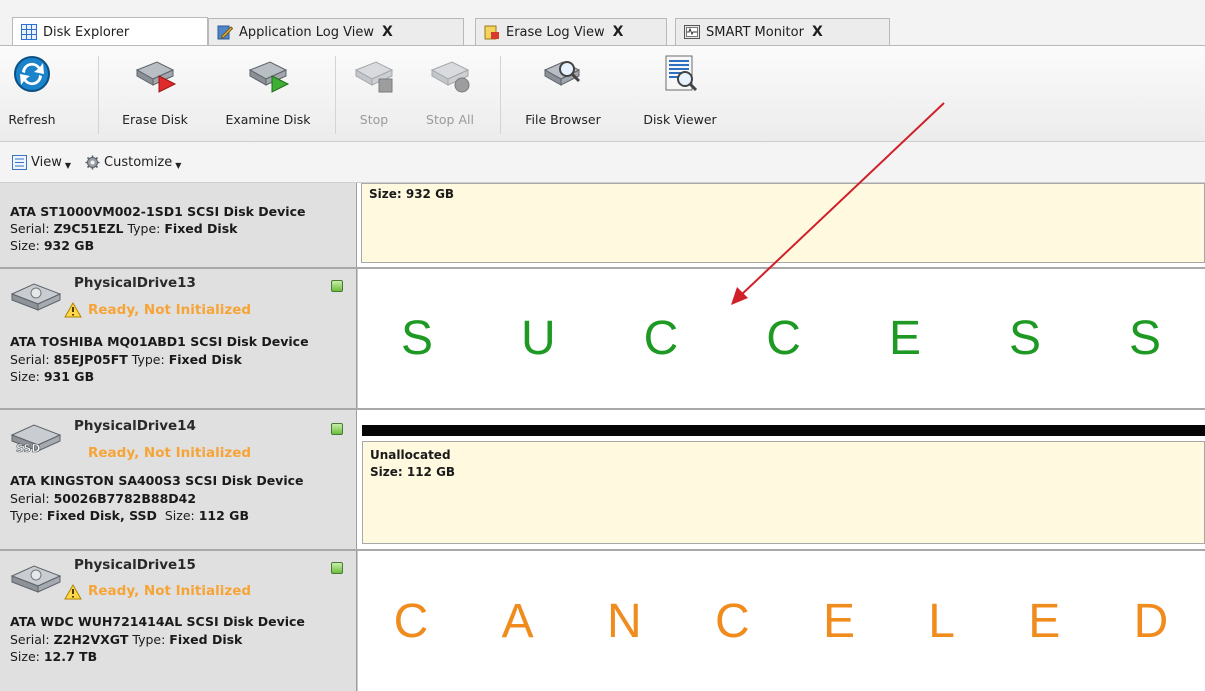 Image resolution: width=1205 pixels, height=691 pixels. Describe the element at coordinates (70, 656) in the screenshot. I see `size-value: 12.7 TB` at that location.